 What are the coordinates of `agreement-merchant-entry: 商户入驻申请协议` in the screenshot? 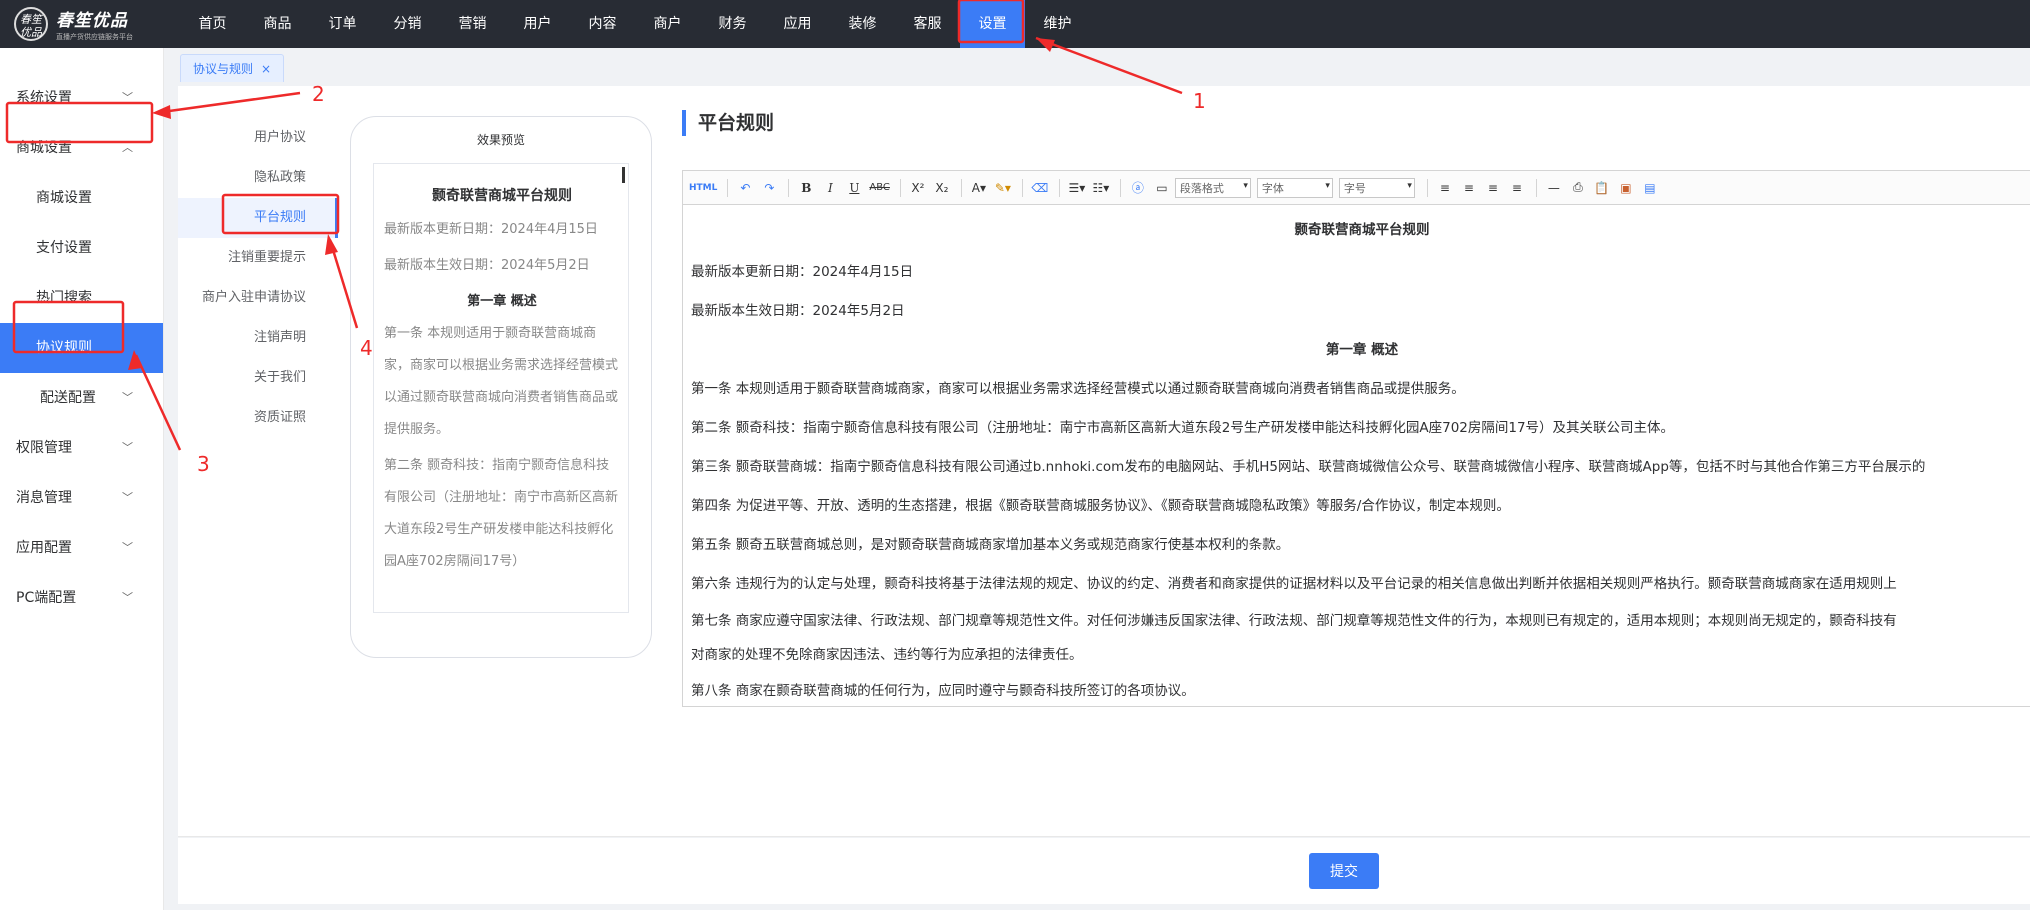 It's located at (258, 298).